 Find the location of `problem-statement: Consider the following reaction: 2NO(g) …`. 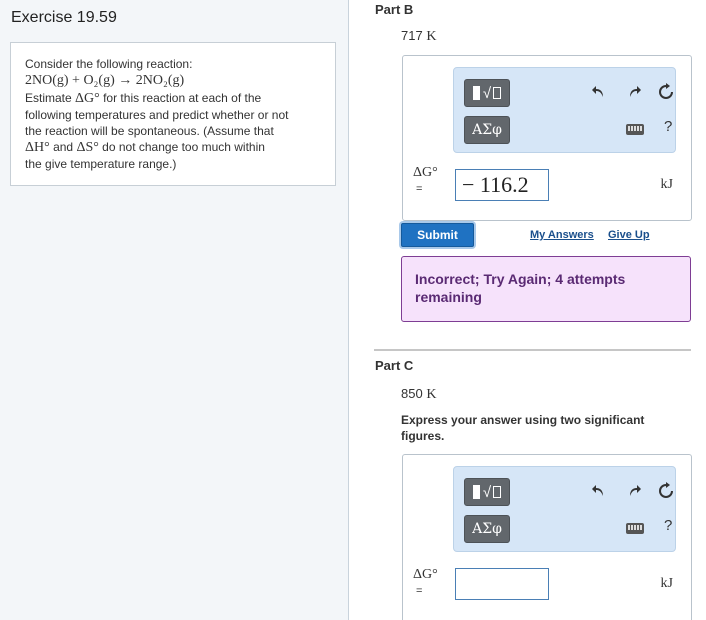

problem-statement: Consider the following reaction: 2NO(g) … is located at coordinates (173, 114).